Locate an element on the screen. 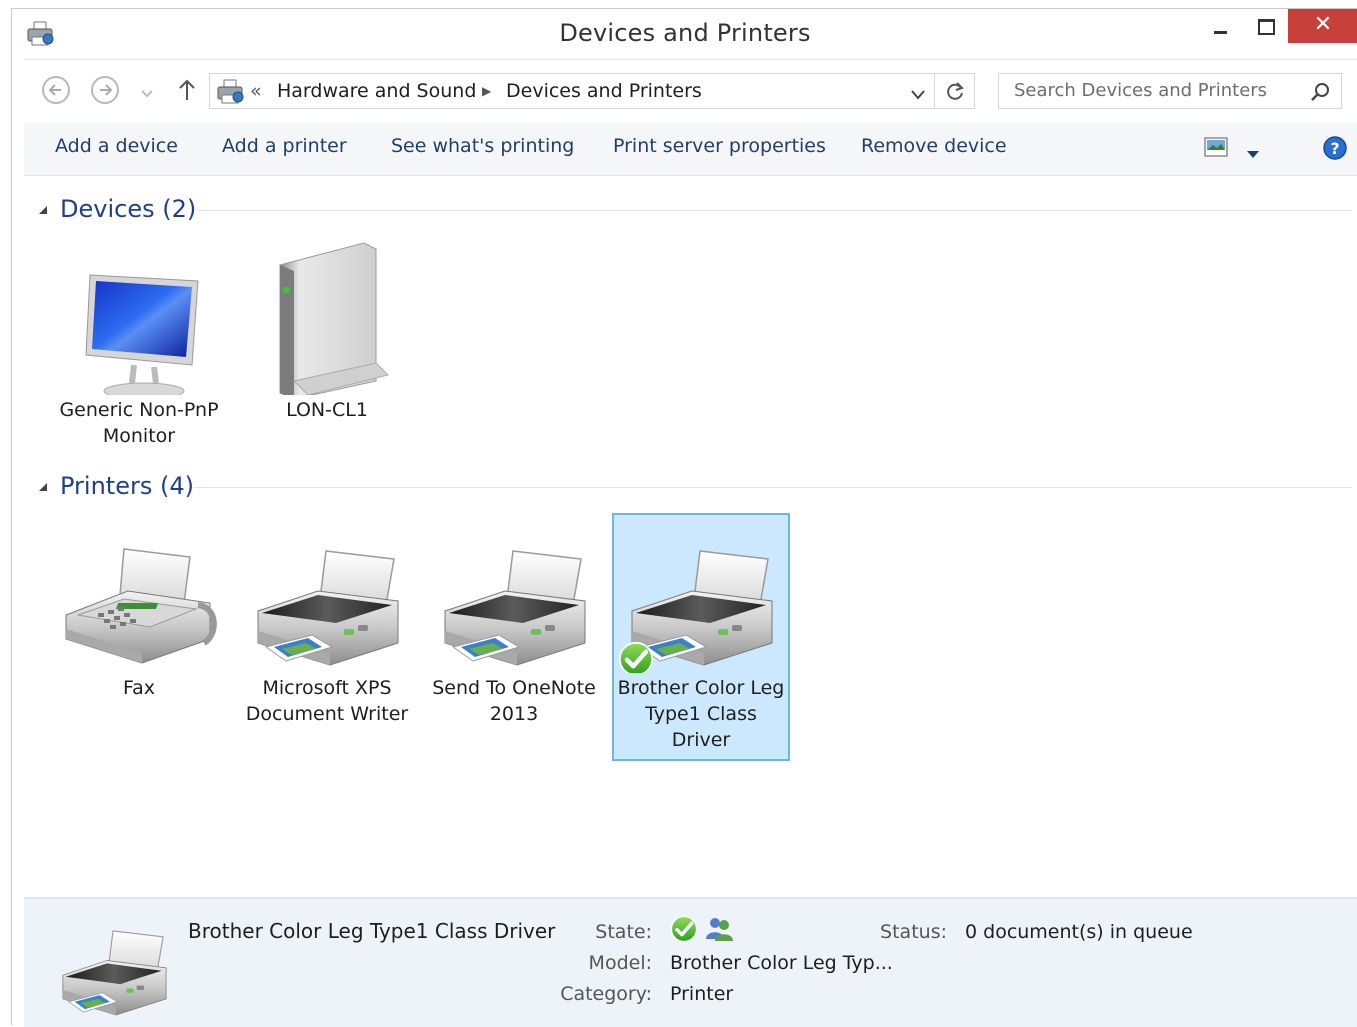  forward-button is located at coordinates (105, 90).